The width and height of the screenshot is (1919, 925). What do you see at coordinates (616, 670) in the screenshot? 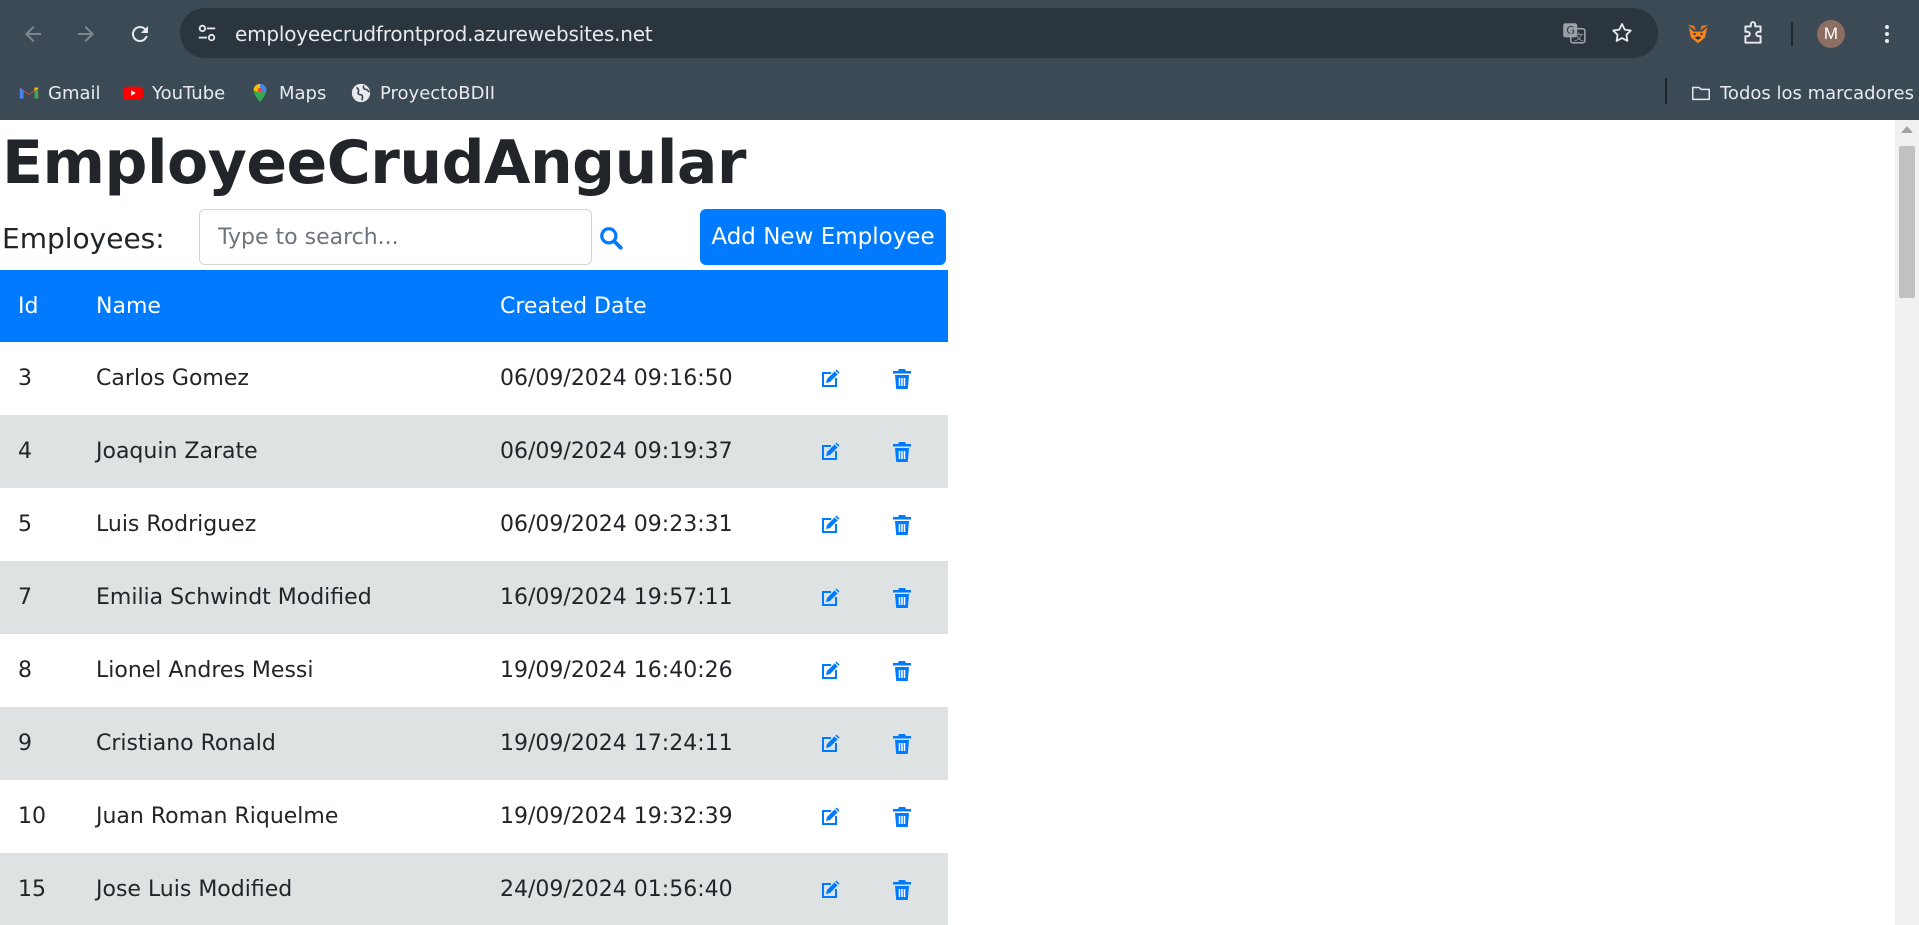
I see `cell-created-date: 19/09/2024 16:40:26` at bounding box center [616, 670].